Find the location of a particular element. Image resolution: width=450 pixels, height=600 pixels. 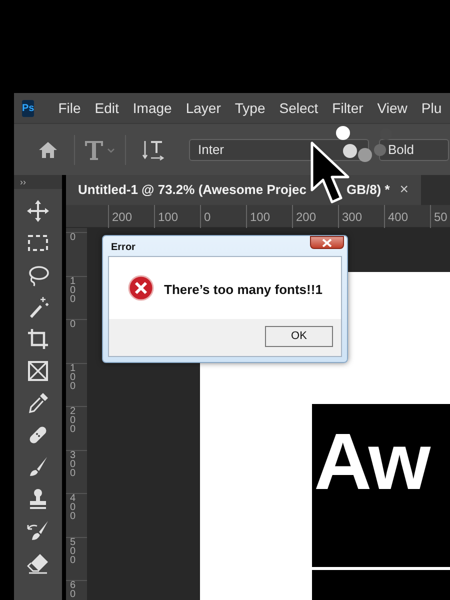

type-tool-icon is located at coordinates (100, 149).